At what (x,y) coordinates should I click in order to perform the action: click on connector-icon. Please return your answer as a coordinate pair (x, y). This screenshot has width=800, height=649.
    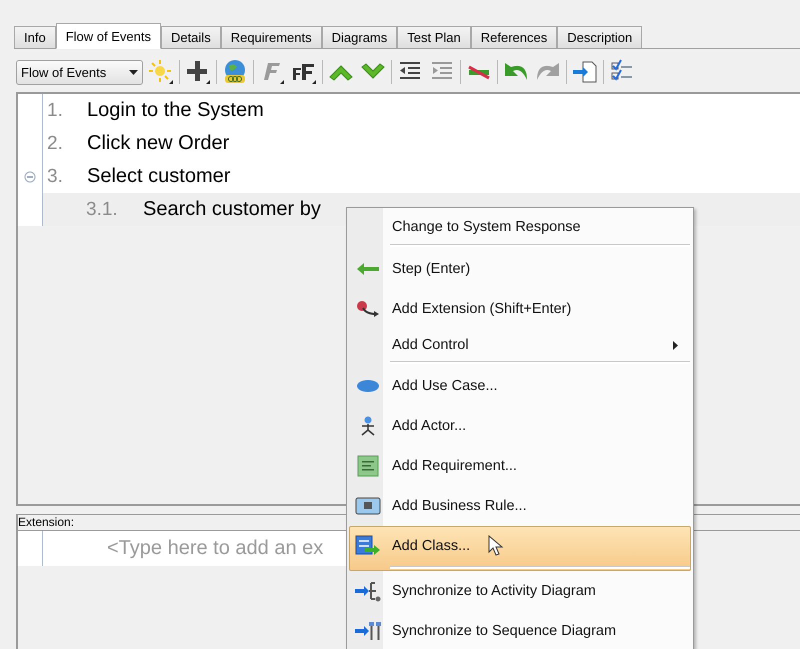
    Looking at the image, I should click on (368, 309).